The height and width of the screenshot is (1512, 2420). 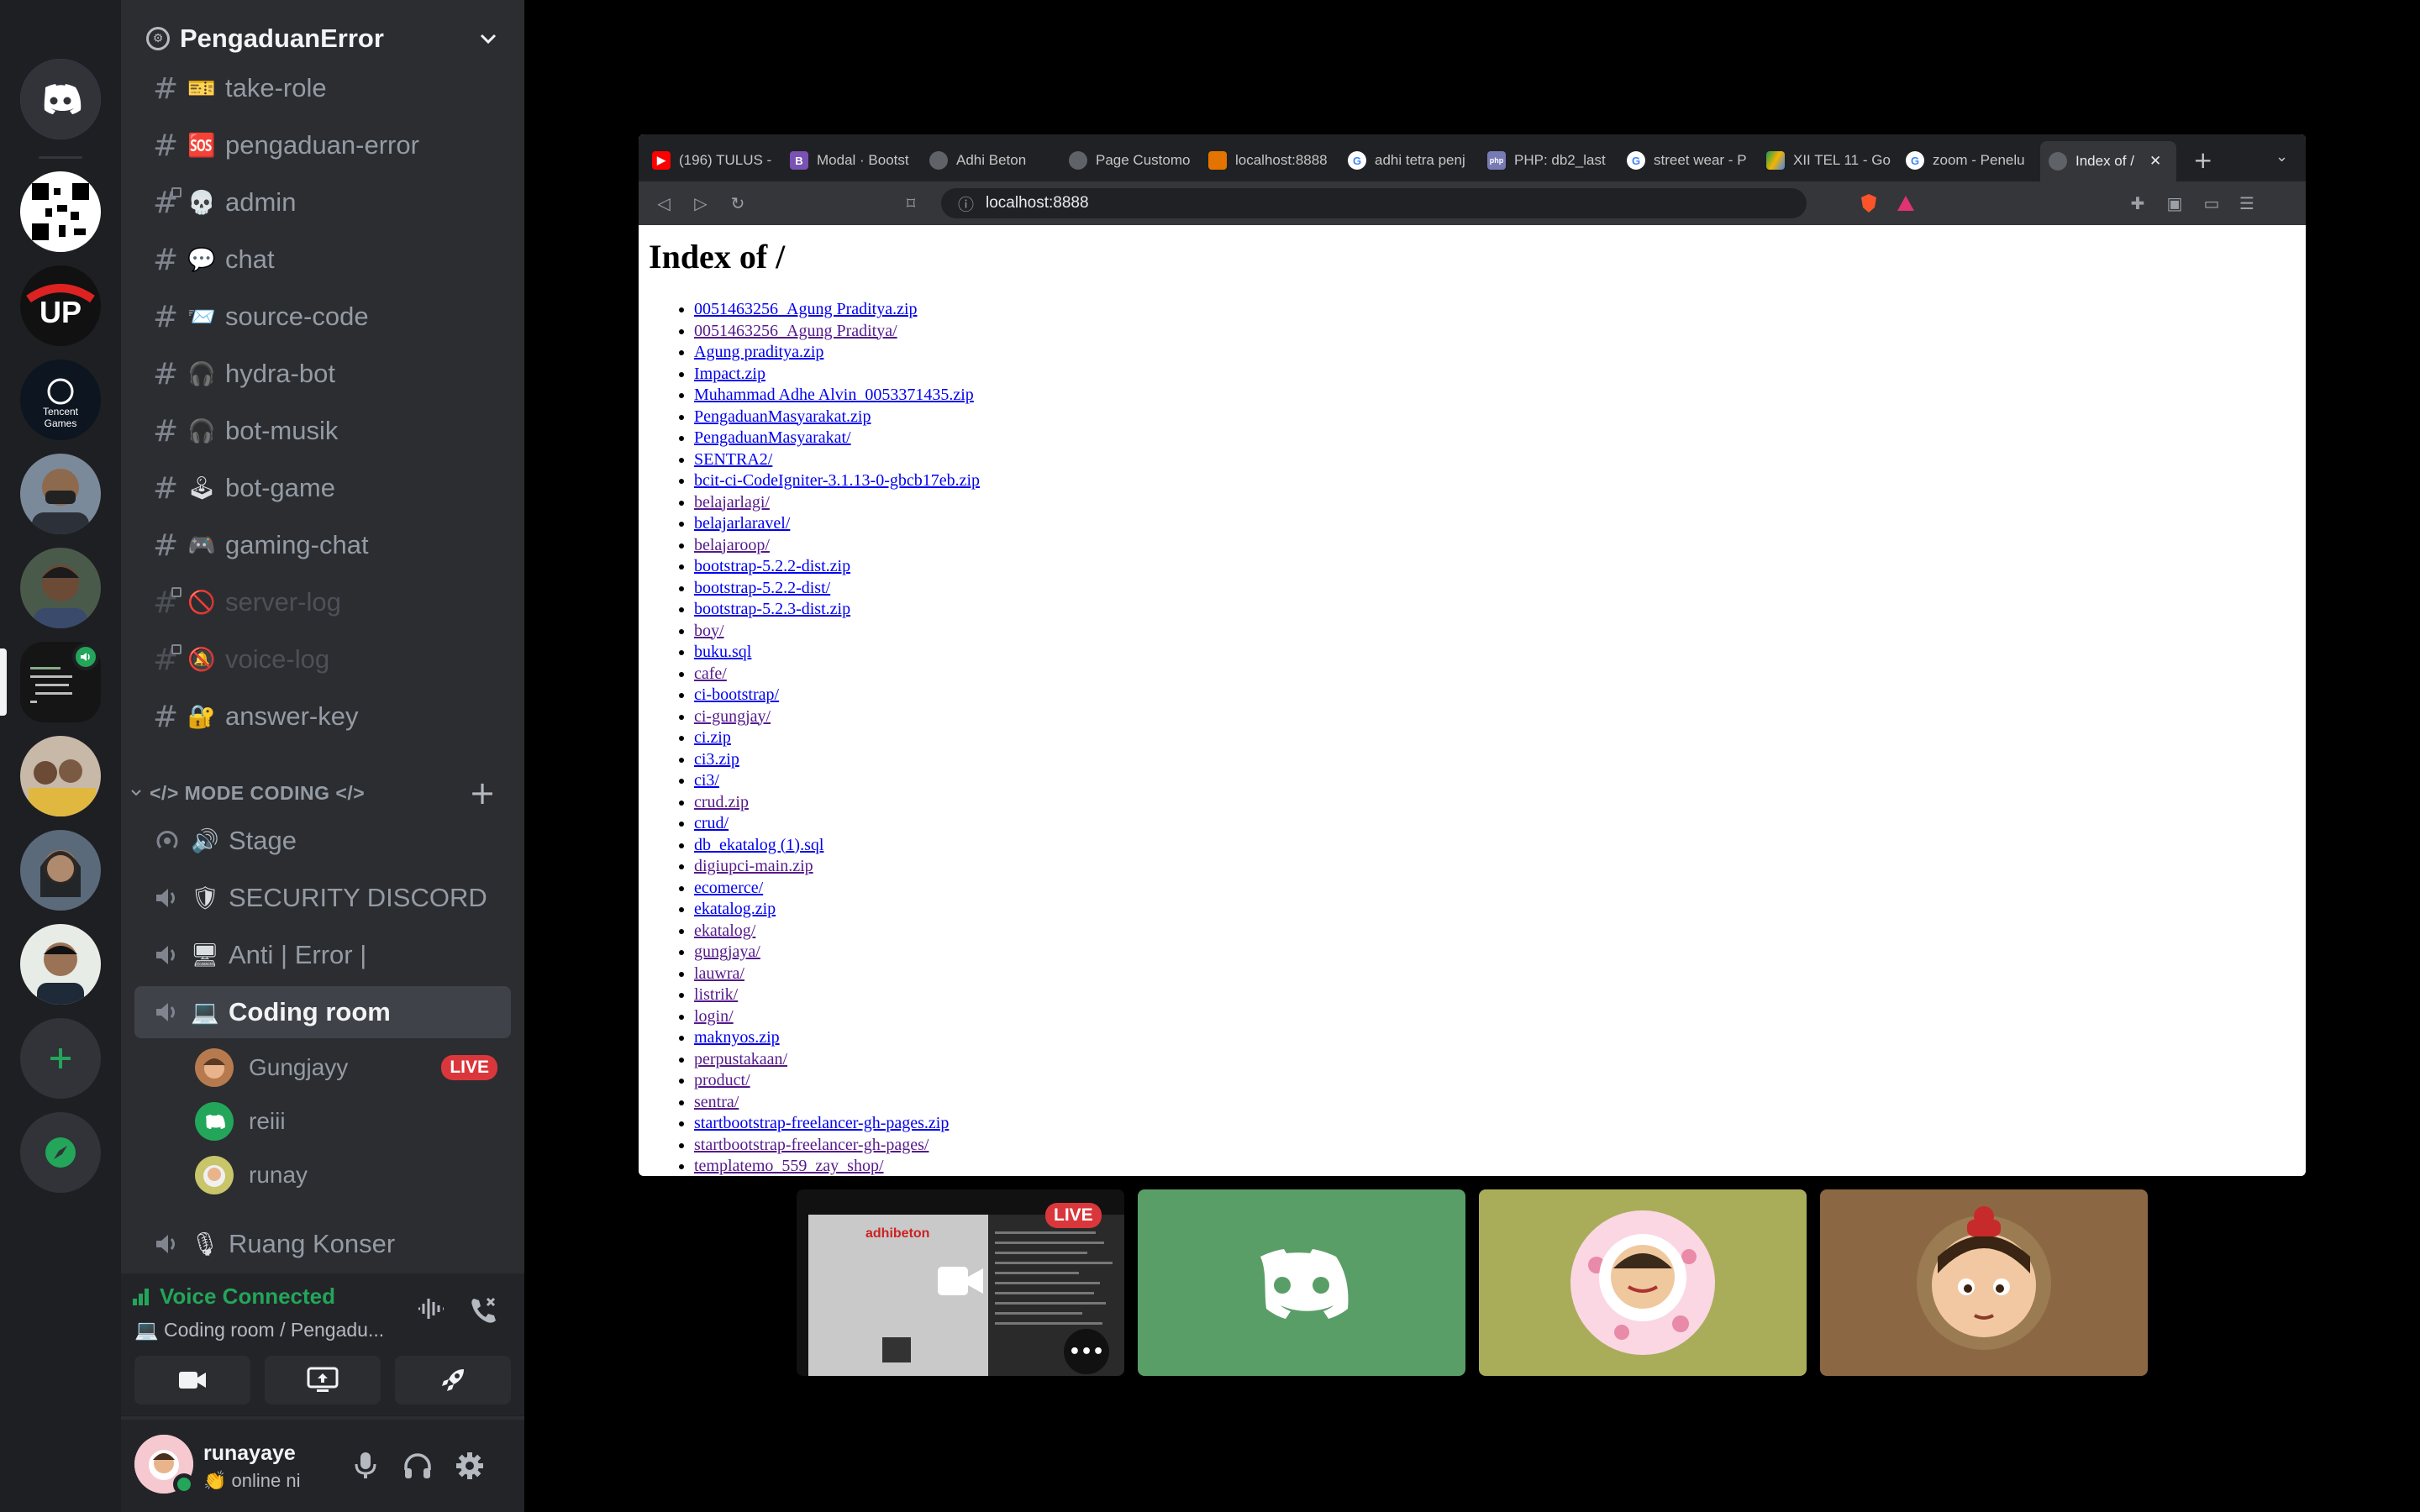 What do you see at coordinates (1275, 160) in the screenshot?
I see `browser-tab: localhost:8888` at bounding box center [1275, 160].